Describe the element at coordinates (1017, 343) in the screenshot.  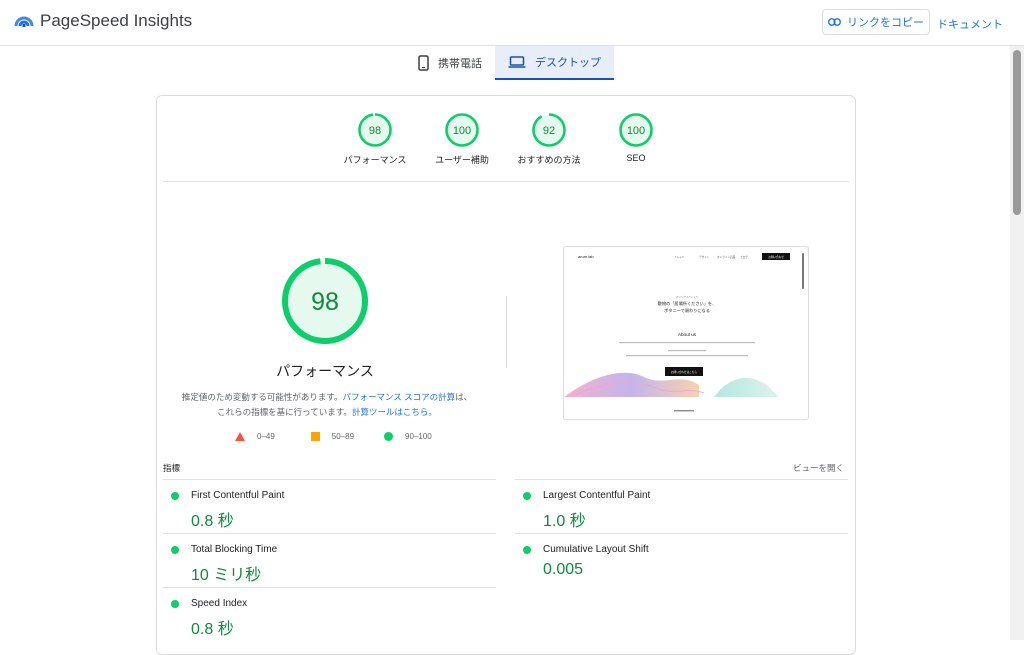
I see `page-scrollbar` at that location.